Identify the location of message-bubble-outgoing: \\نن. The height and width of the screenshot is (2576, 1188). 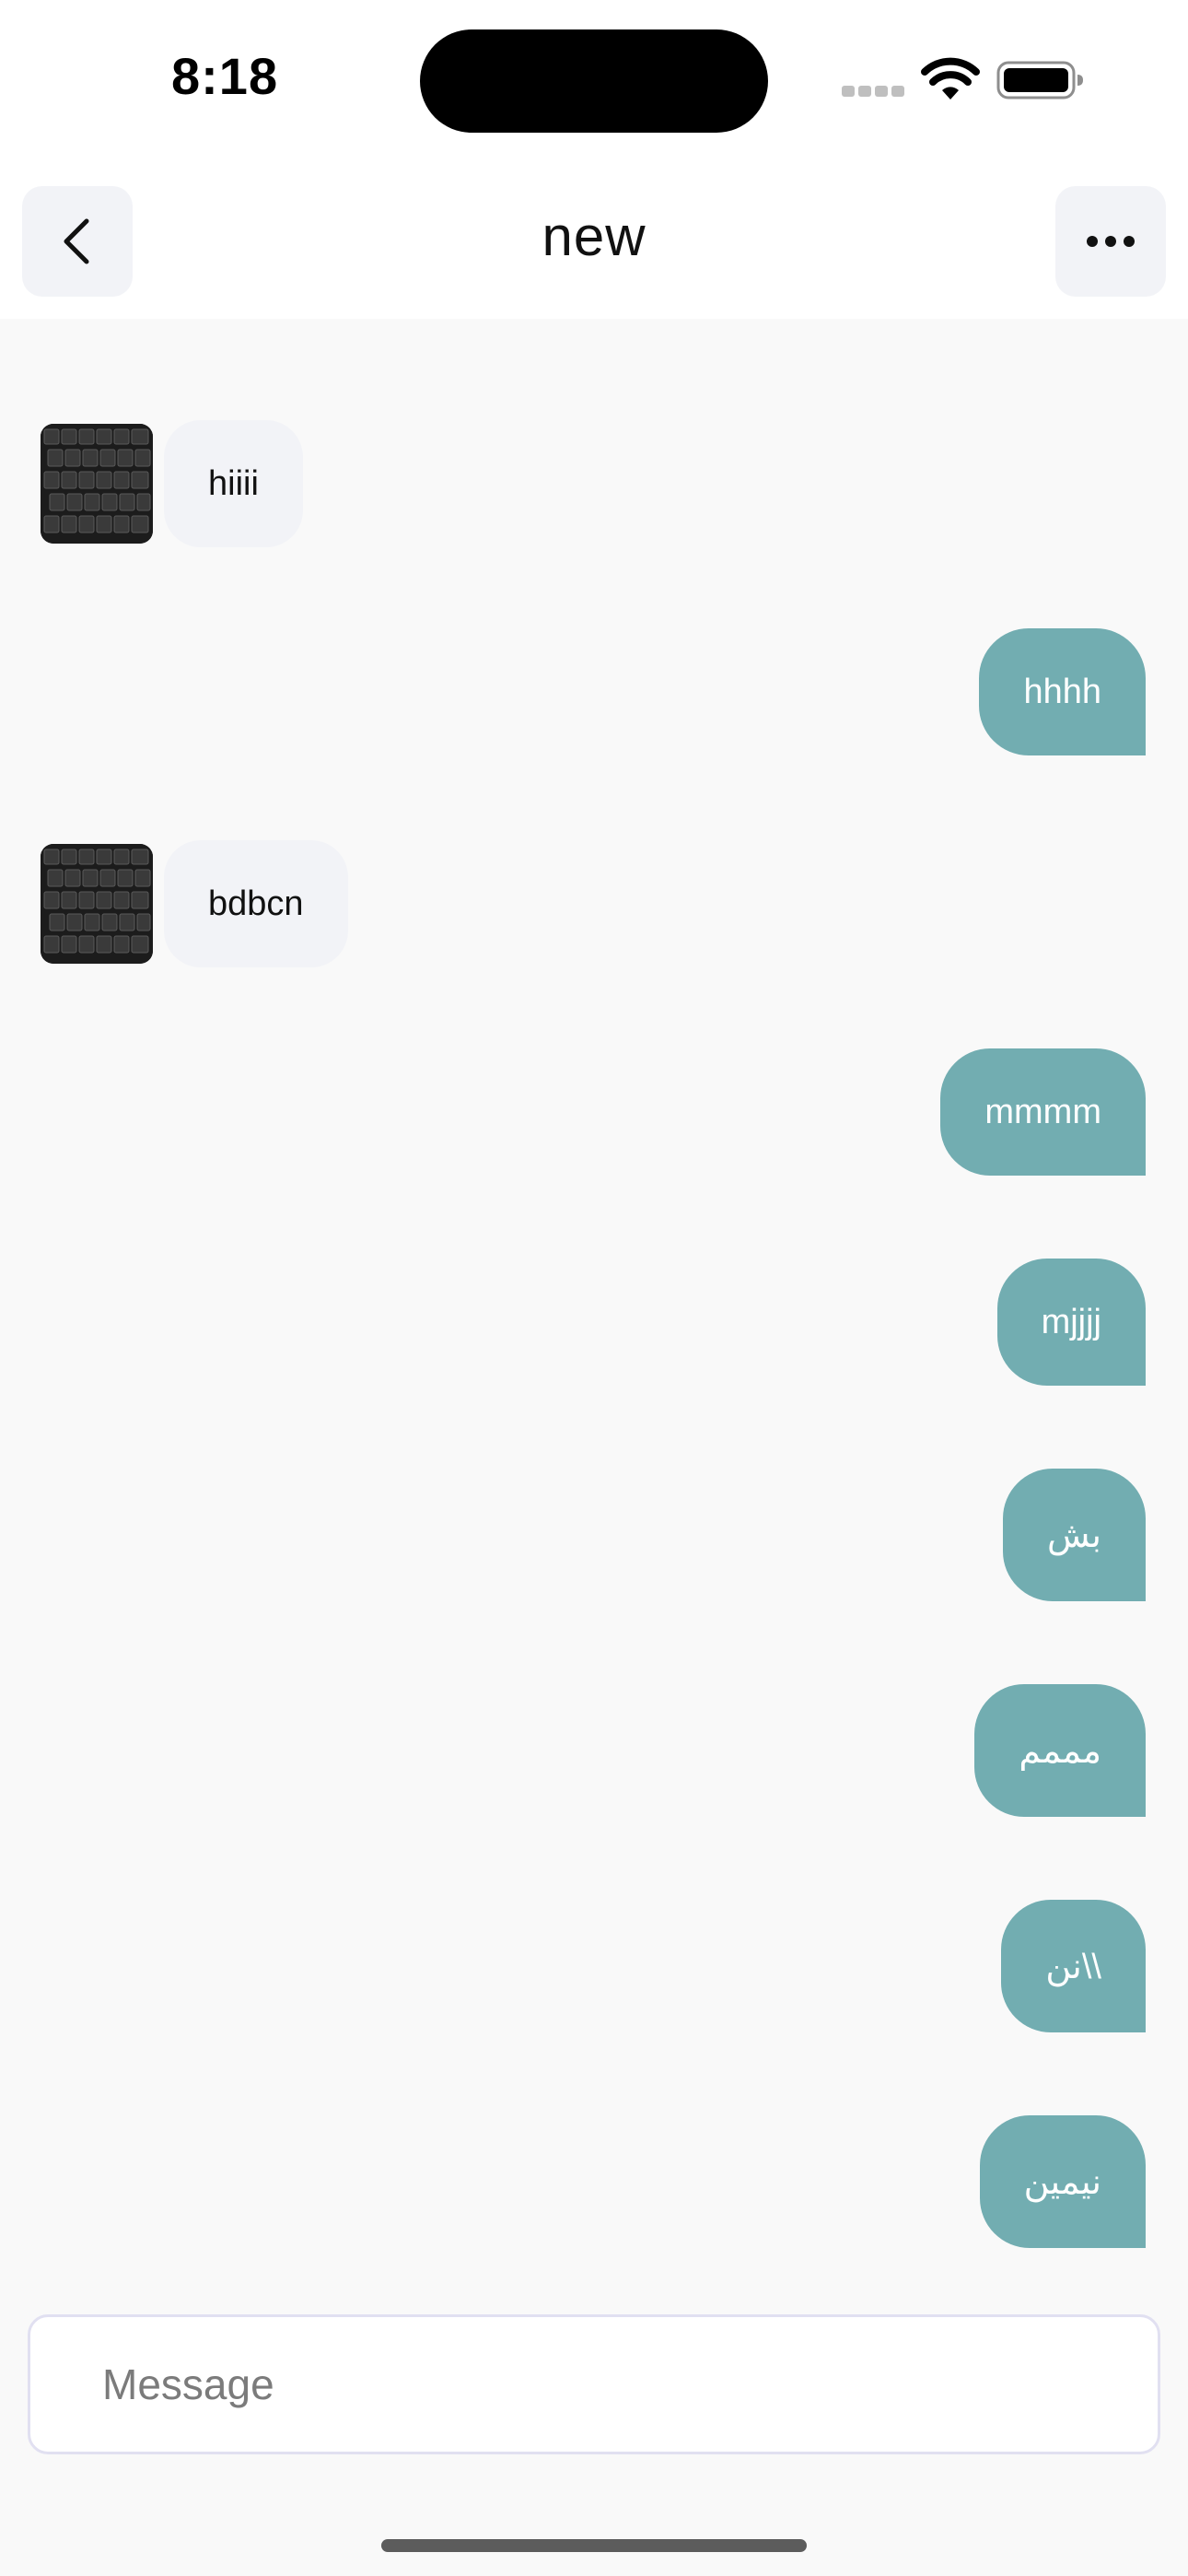
(1073, 1966).